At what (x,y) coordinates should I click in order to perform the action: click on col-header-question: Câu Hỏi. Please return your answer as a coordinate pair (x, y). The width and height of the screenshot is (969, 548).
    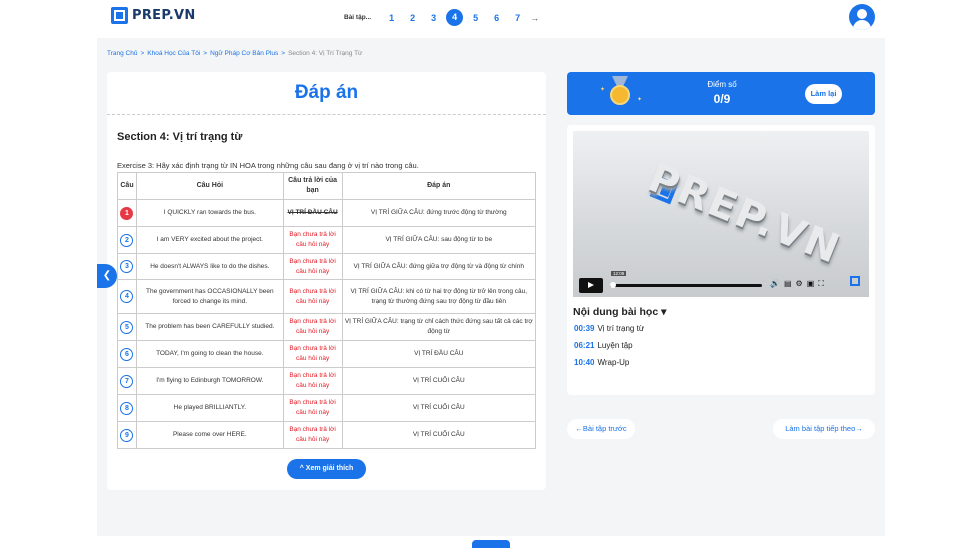
    Looking at the image, I should click on (209, 186).